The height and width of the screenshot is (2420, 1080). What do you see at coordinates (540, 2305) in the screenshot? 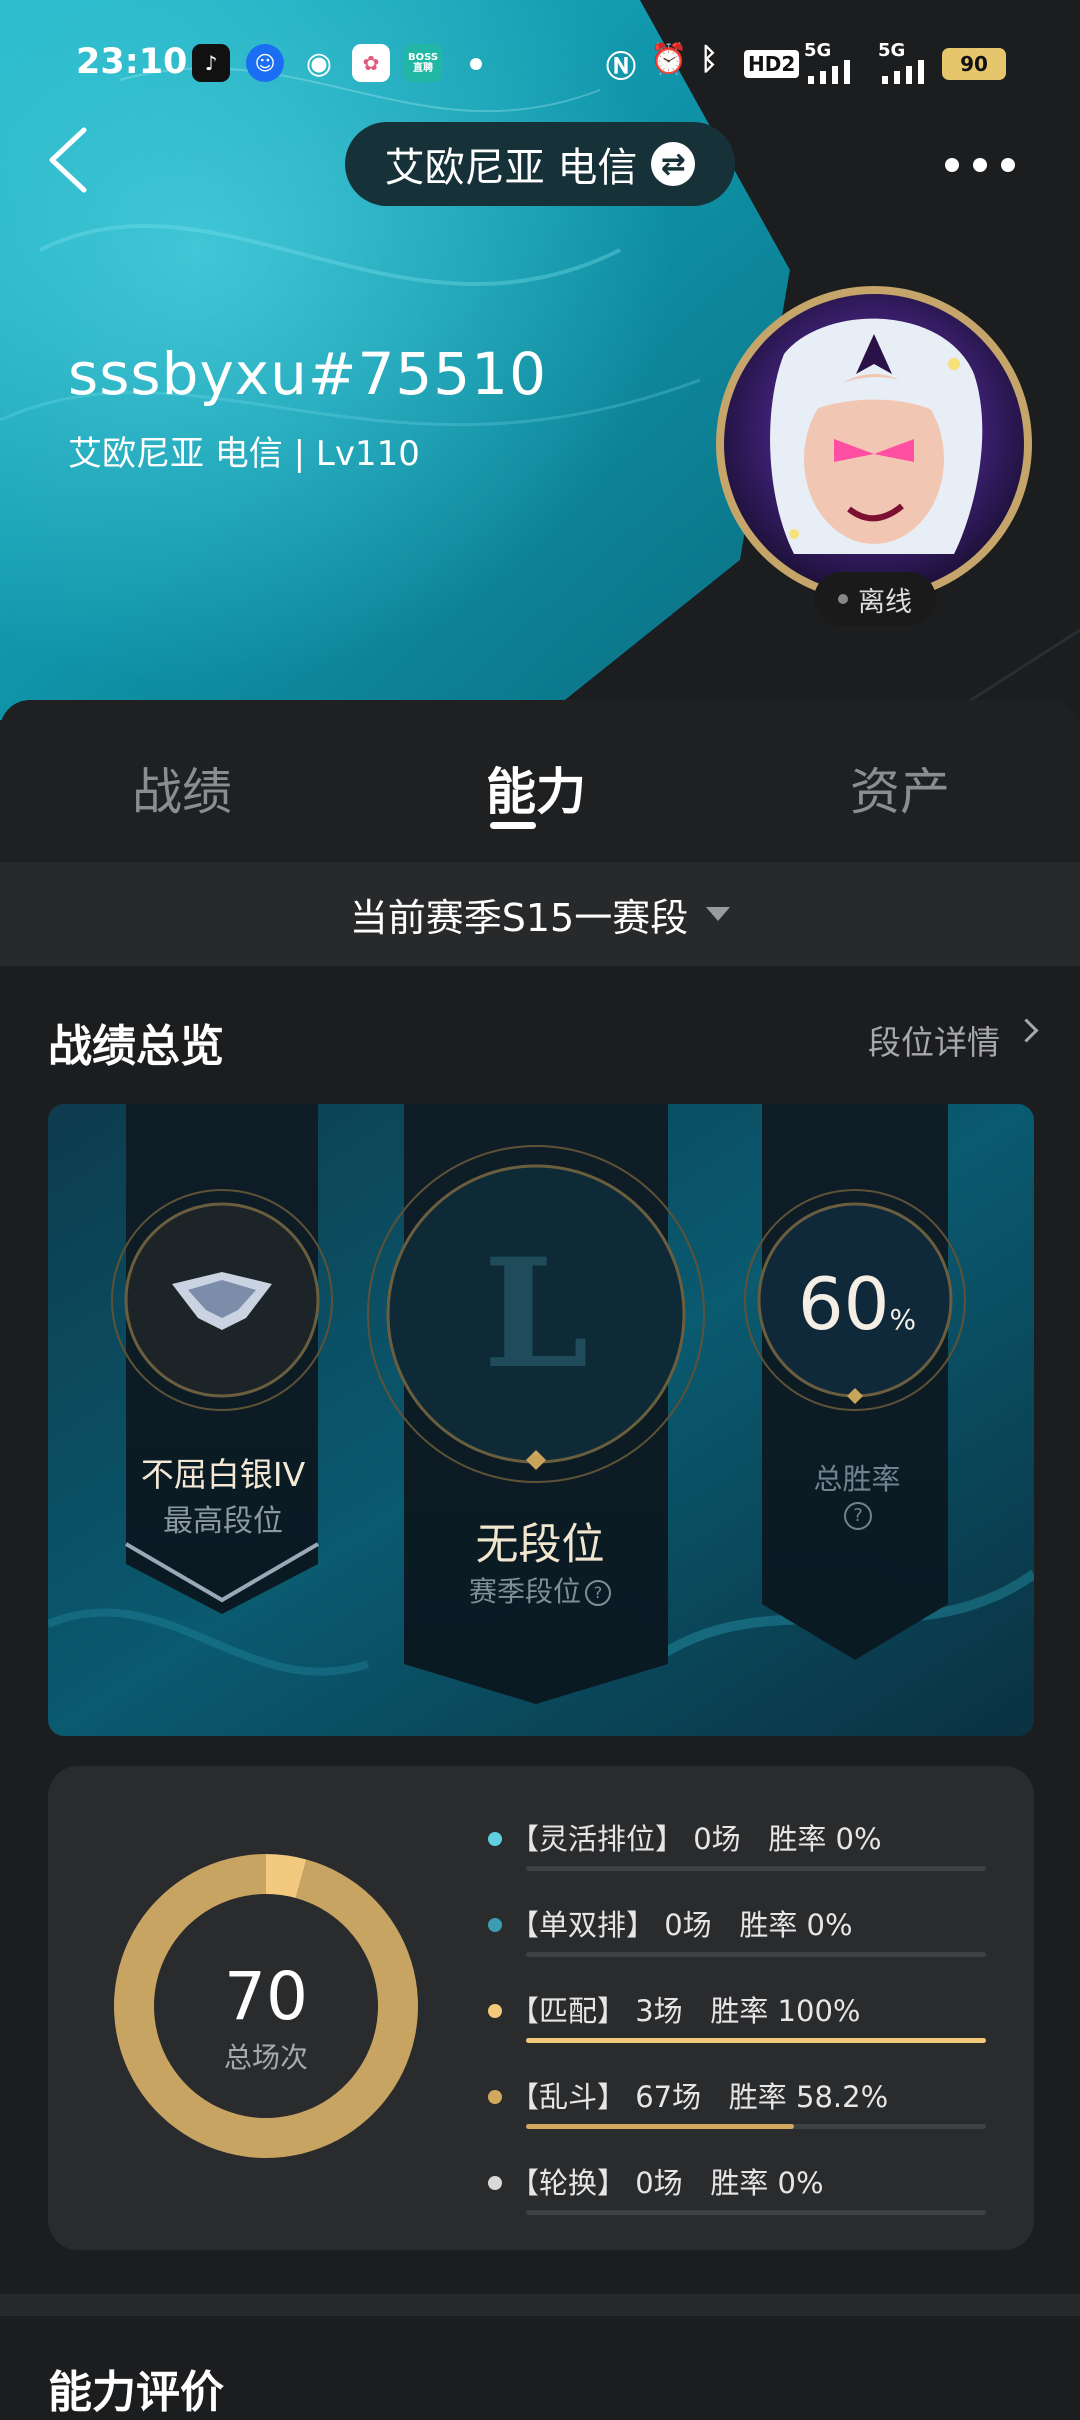
I see `section-divider` at bounding box center [540, 2305].